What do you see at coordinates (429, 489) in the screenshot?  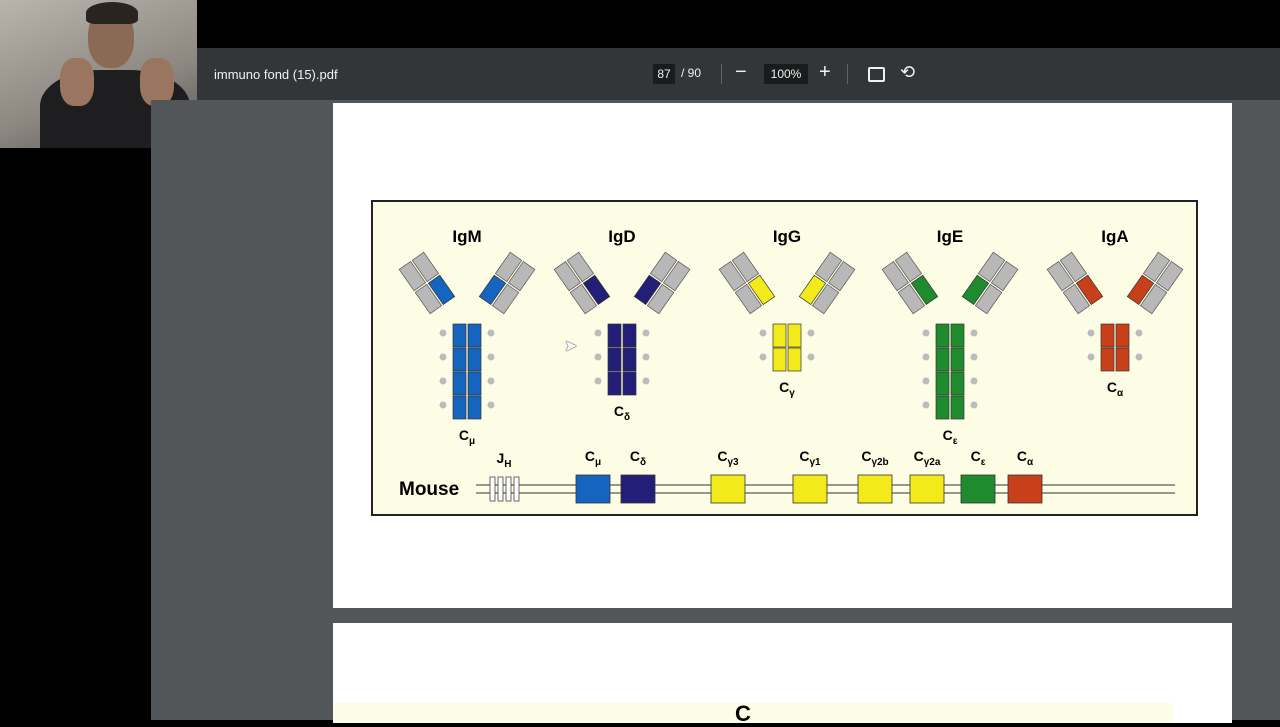 I see `species-label: Mouse` at bounding box center [429, 489].